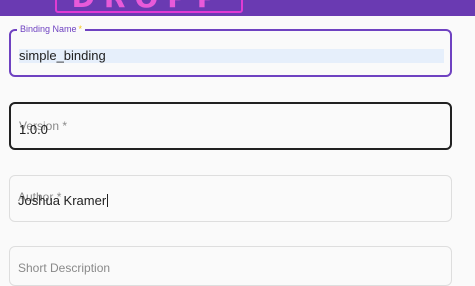 The width and height of the screenshot is (475, 286). What do you see at coordinates (51, 29) in the screenshot?
I see `binding-name-label: Binding Name *` at bounding box center [51, 29].